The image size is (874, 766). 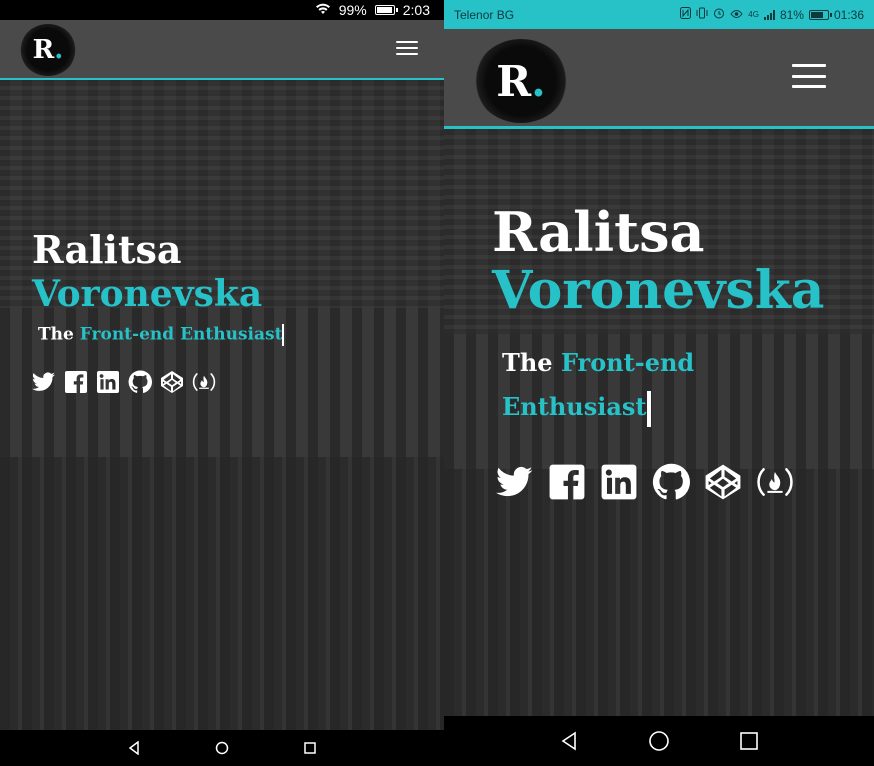 What do you see at coordinates (719, 14) in the screenshot?
I see `alarm-icon` at bounding box center [719, 14].